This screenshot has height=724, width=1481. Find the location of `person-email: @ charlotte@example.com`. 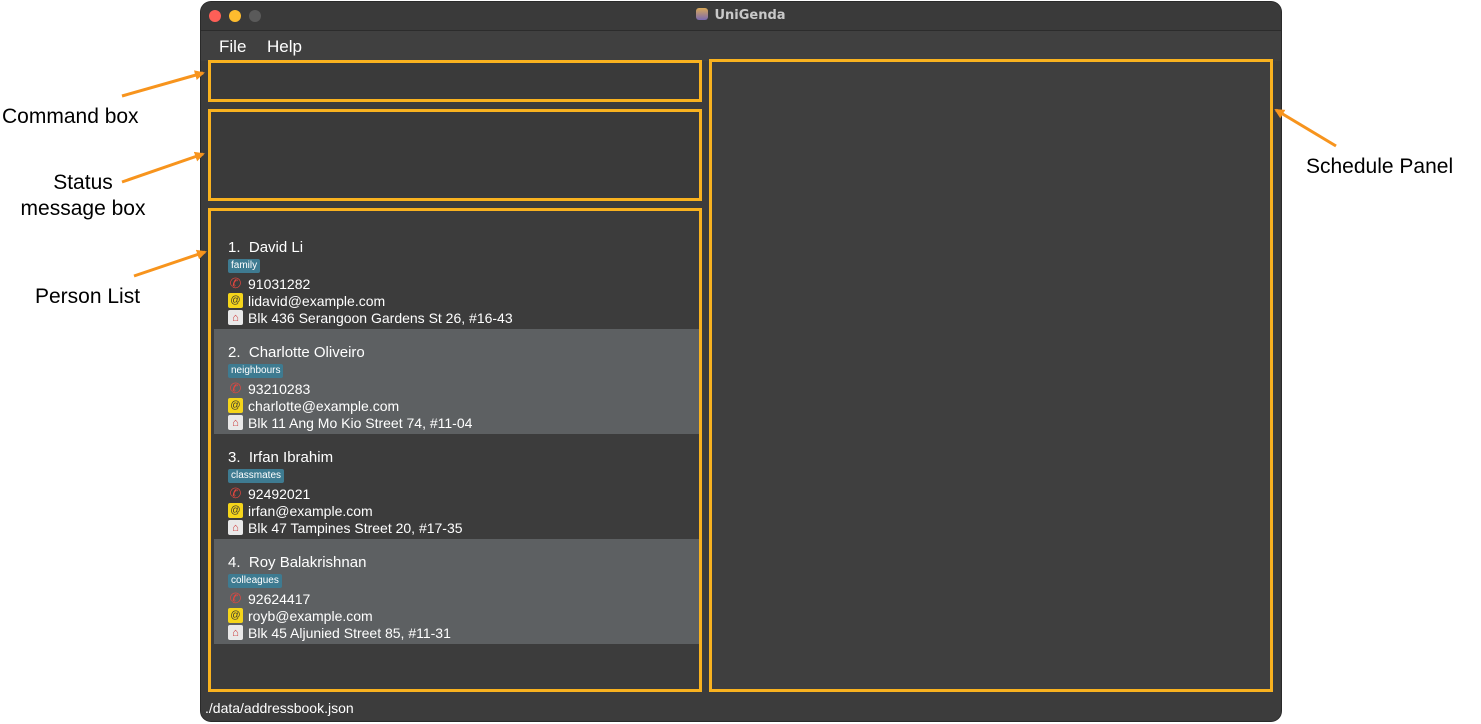

person-email: @ charlotte@example.com is located at coordinates (313, 405).